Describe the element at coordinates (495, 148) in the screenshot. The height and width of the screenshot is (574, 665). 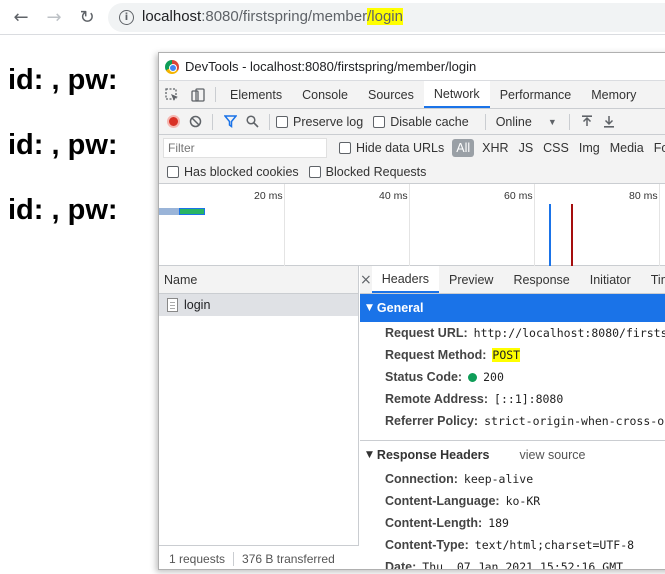
I see `type-filter-xhr: XHR` at that location.